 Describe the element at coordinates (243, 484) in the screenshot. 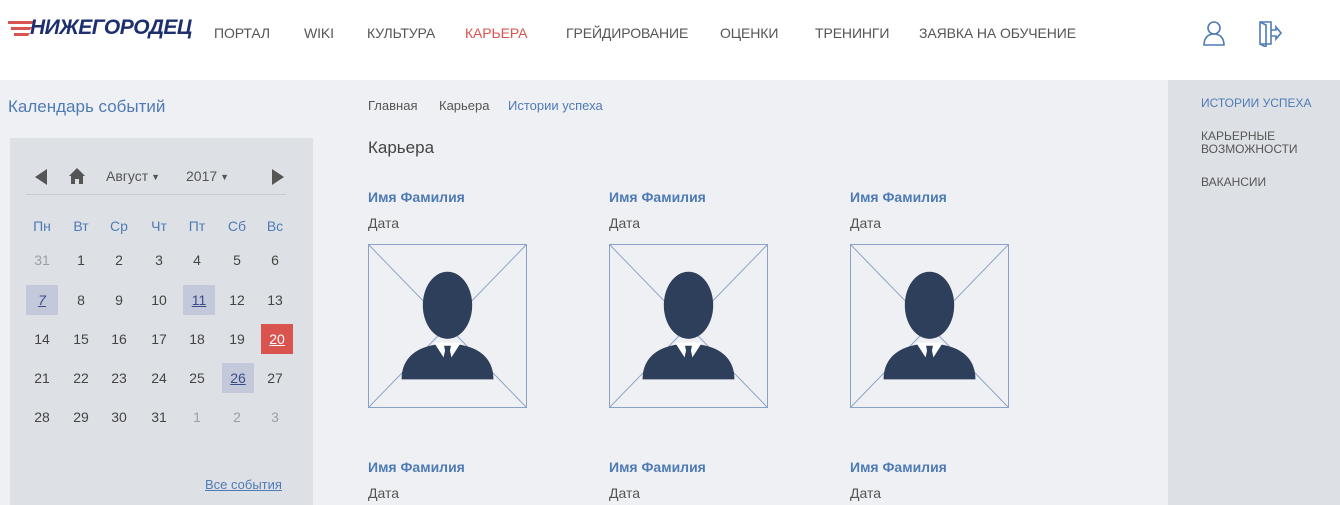

I see `all-events-link: Все события` at that location.